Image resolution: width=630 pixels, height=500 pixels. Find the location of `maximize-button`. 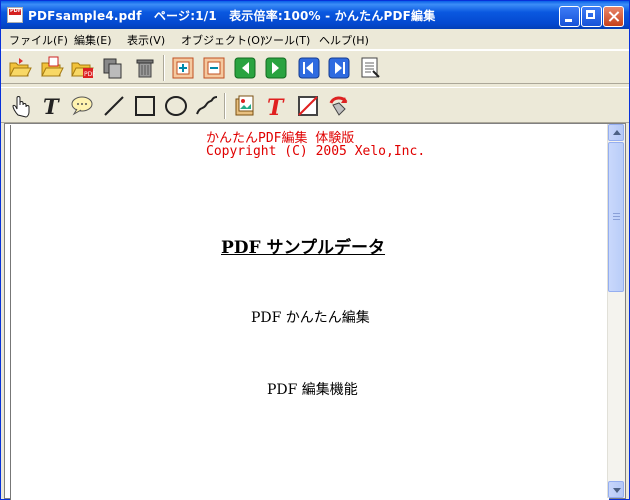

maximize-button is located at coordinates (591, 16).